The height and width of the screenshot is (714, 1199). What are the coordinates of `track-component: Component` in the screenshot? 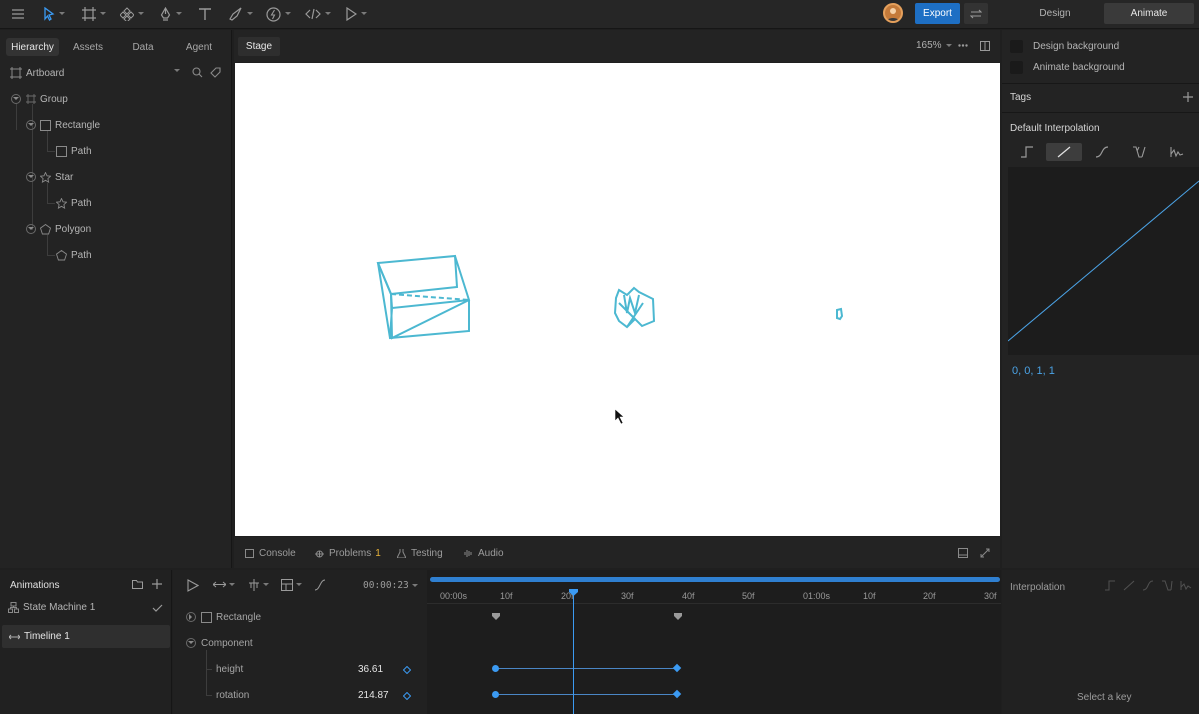 It's located at (219, 643).